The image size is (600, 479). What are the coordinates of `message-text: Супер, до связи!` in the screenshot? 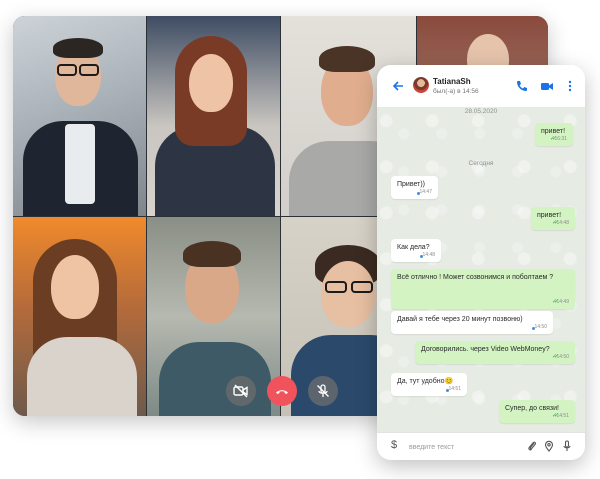 It's located at (532, 408).